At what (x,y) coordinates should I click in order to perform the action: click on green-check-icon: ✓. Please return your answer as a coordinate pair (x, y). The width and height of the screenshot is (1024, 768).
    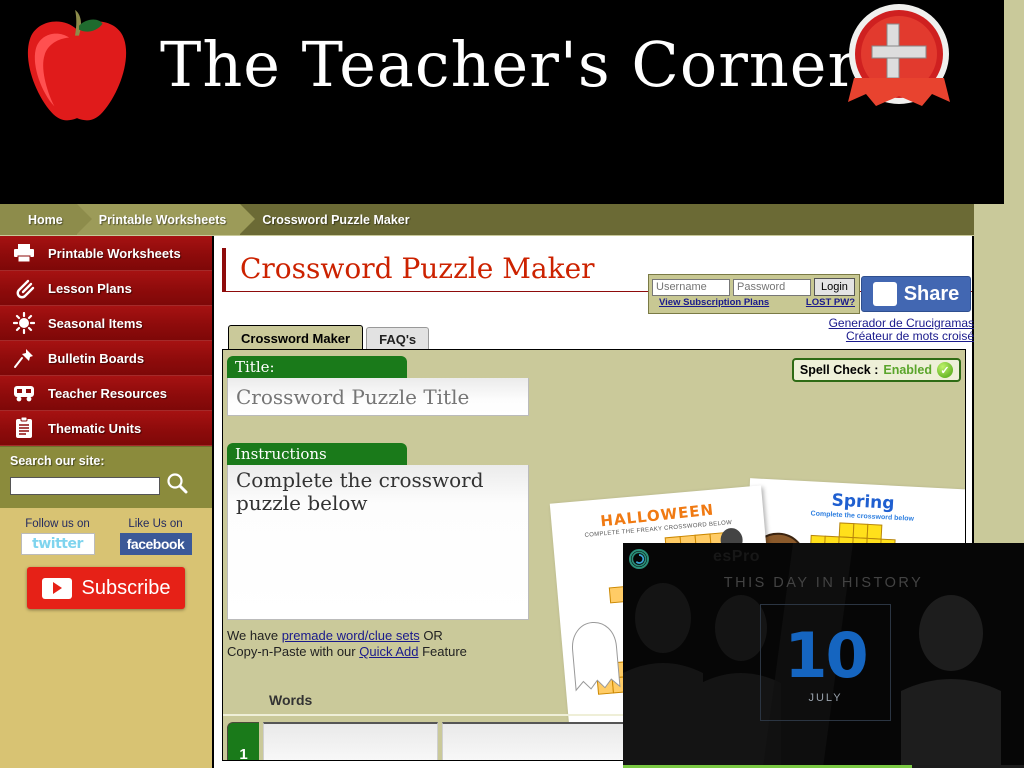
    Looking at the image, I should click on (945, 370).